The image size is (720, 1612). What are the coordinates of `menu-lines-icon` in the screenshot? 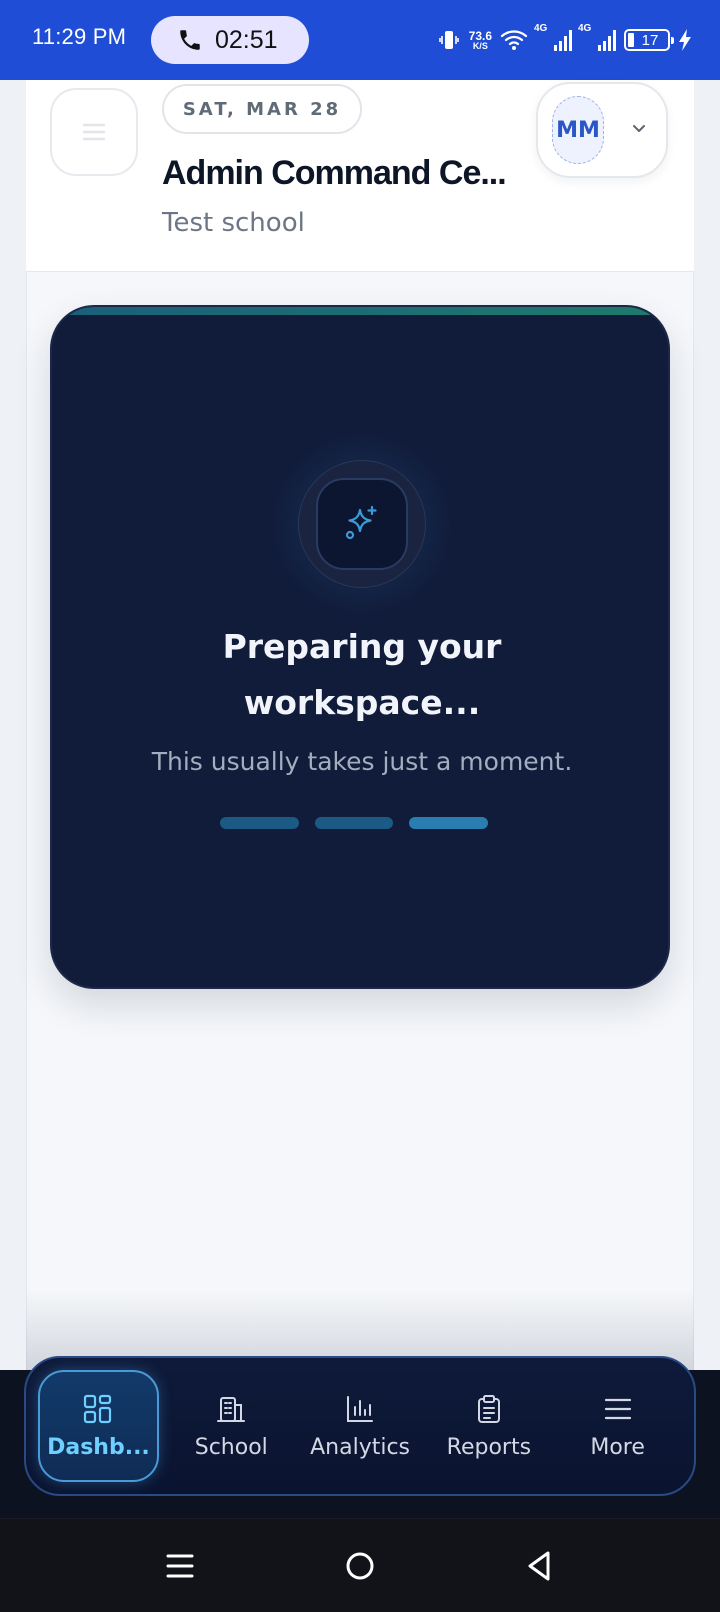 It's located at (617, 1408).